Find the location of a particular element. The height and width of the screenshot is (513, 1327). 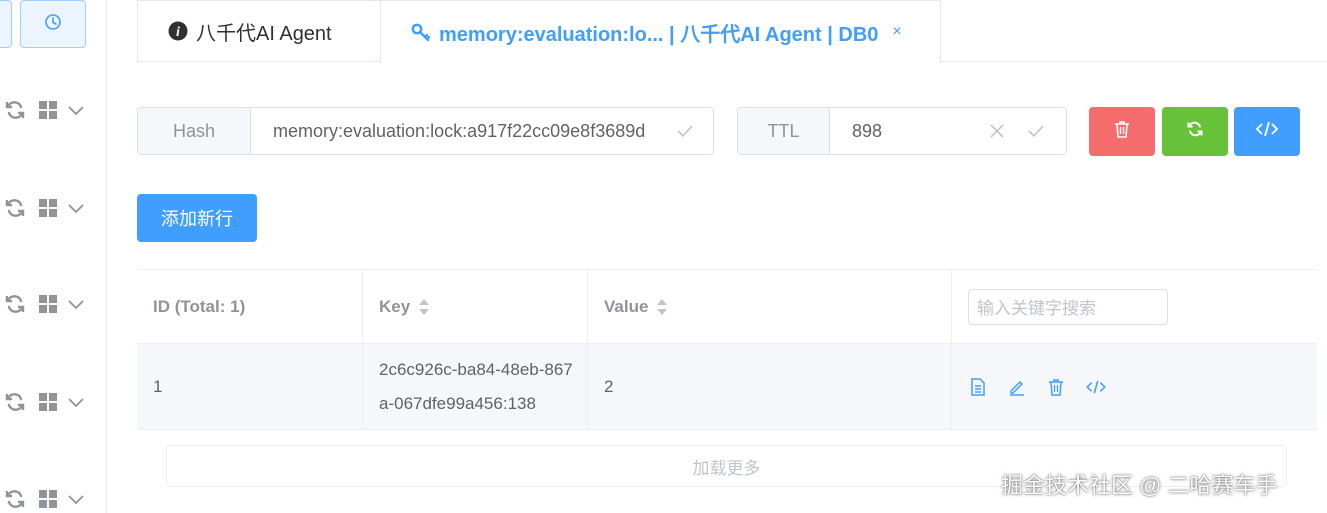

column-header-search: 输入关键字搜索 is located at coordinates (1134, 306).